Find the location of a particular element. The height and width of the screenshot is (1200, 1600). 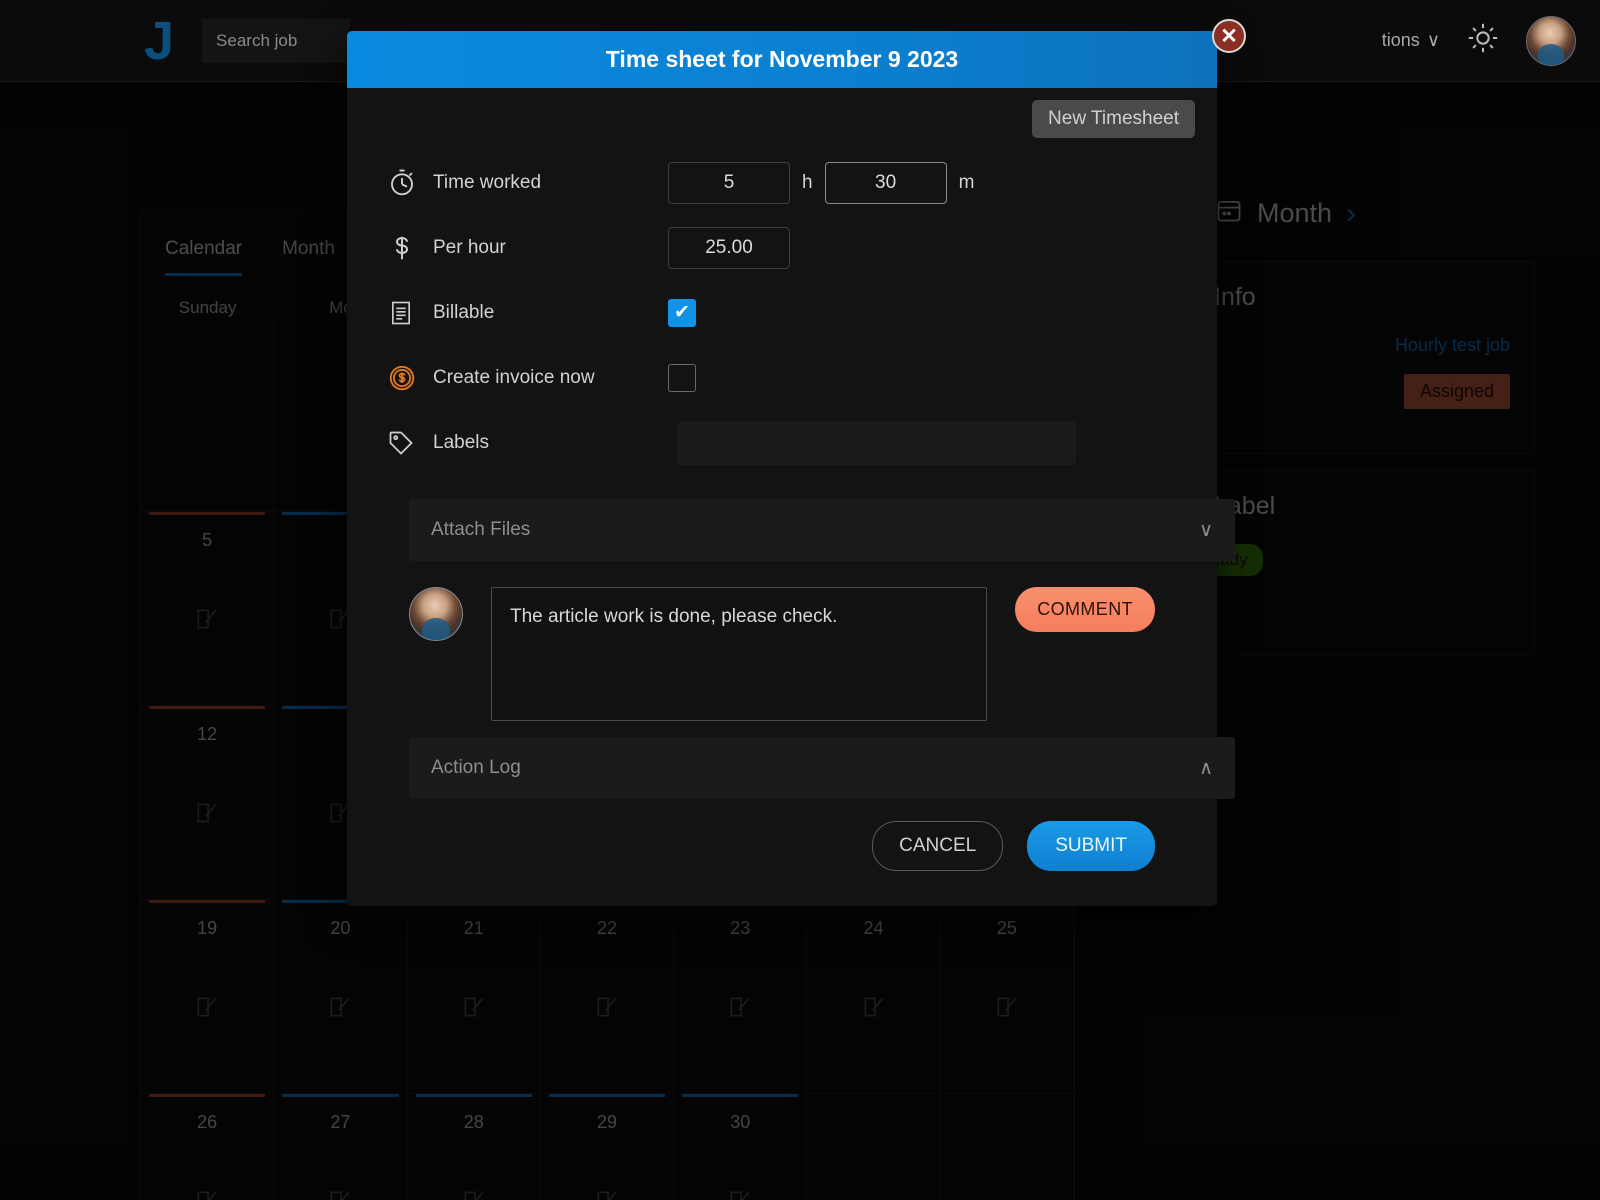

per-hour-input is located at coordinates (729, 247).